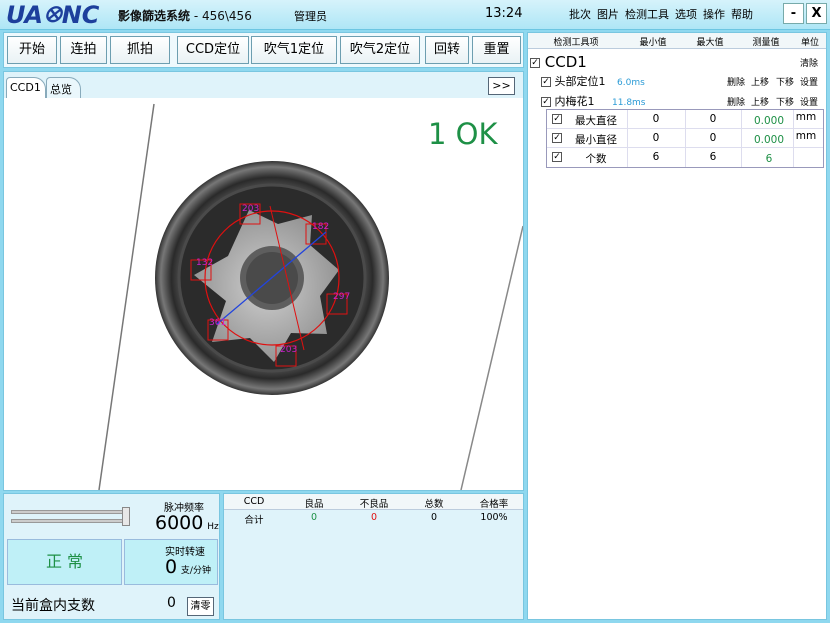 Image resolution: width=830 pixels, height=623 pixels. What do you see at coordinates (380, 50) in the screenshot?
I see `blow2-locate-button: 吹气2定位` at bounding box center [380, 50].